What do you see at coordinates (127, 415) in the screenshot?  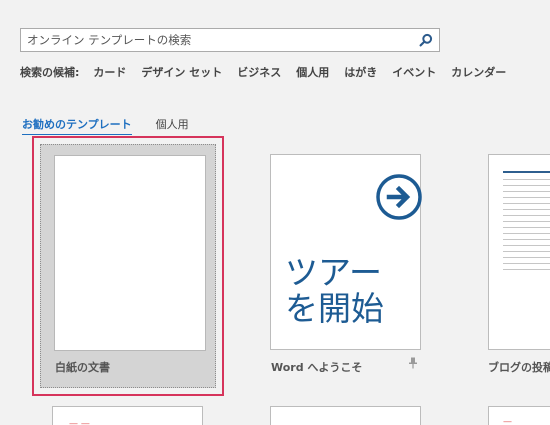 I see `template-card-row2-1: — —` at bounding box center [127, 415].